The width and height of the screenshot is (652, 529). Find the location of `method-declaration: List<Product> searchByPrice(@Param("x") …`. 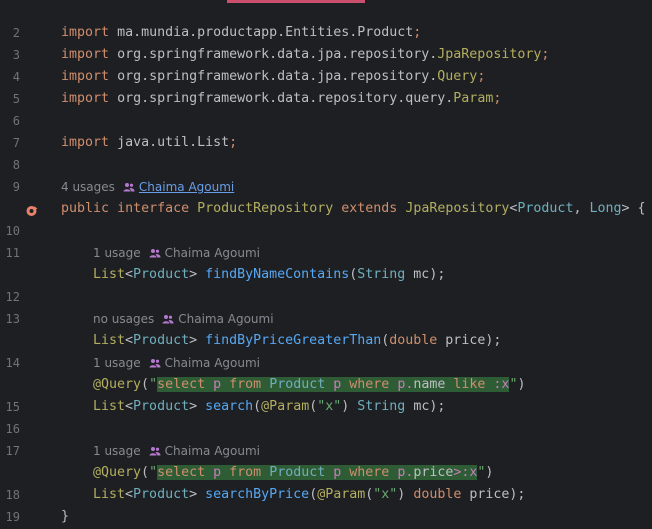

method-declaration: List<Product> searchByPrice(@Param("x") … is located at coordinates (309, 494).